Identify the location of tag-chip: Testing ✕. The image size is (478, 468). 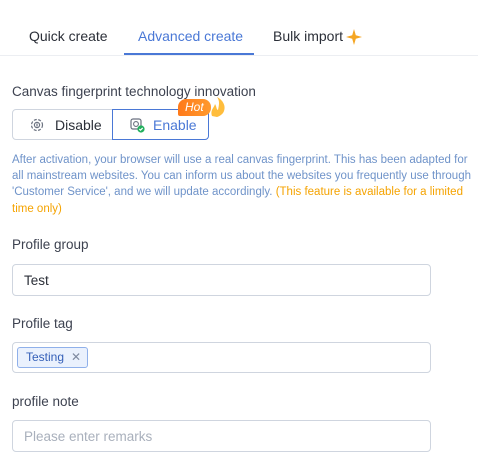
(53, 357).